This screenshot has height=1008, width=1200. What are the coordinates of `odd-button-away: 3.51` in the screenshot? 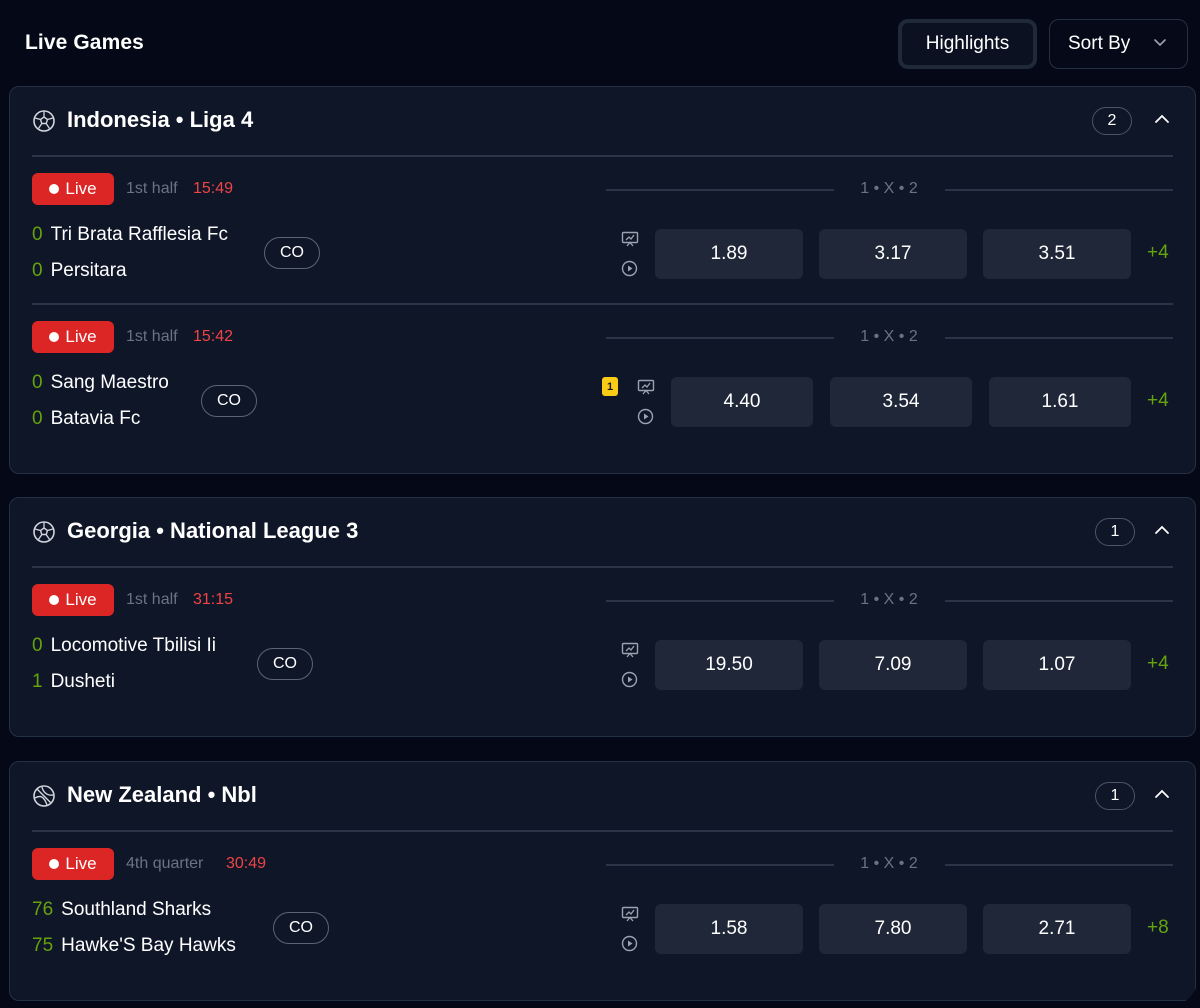 It's located at (1057, 254).